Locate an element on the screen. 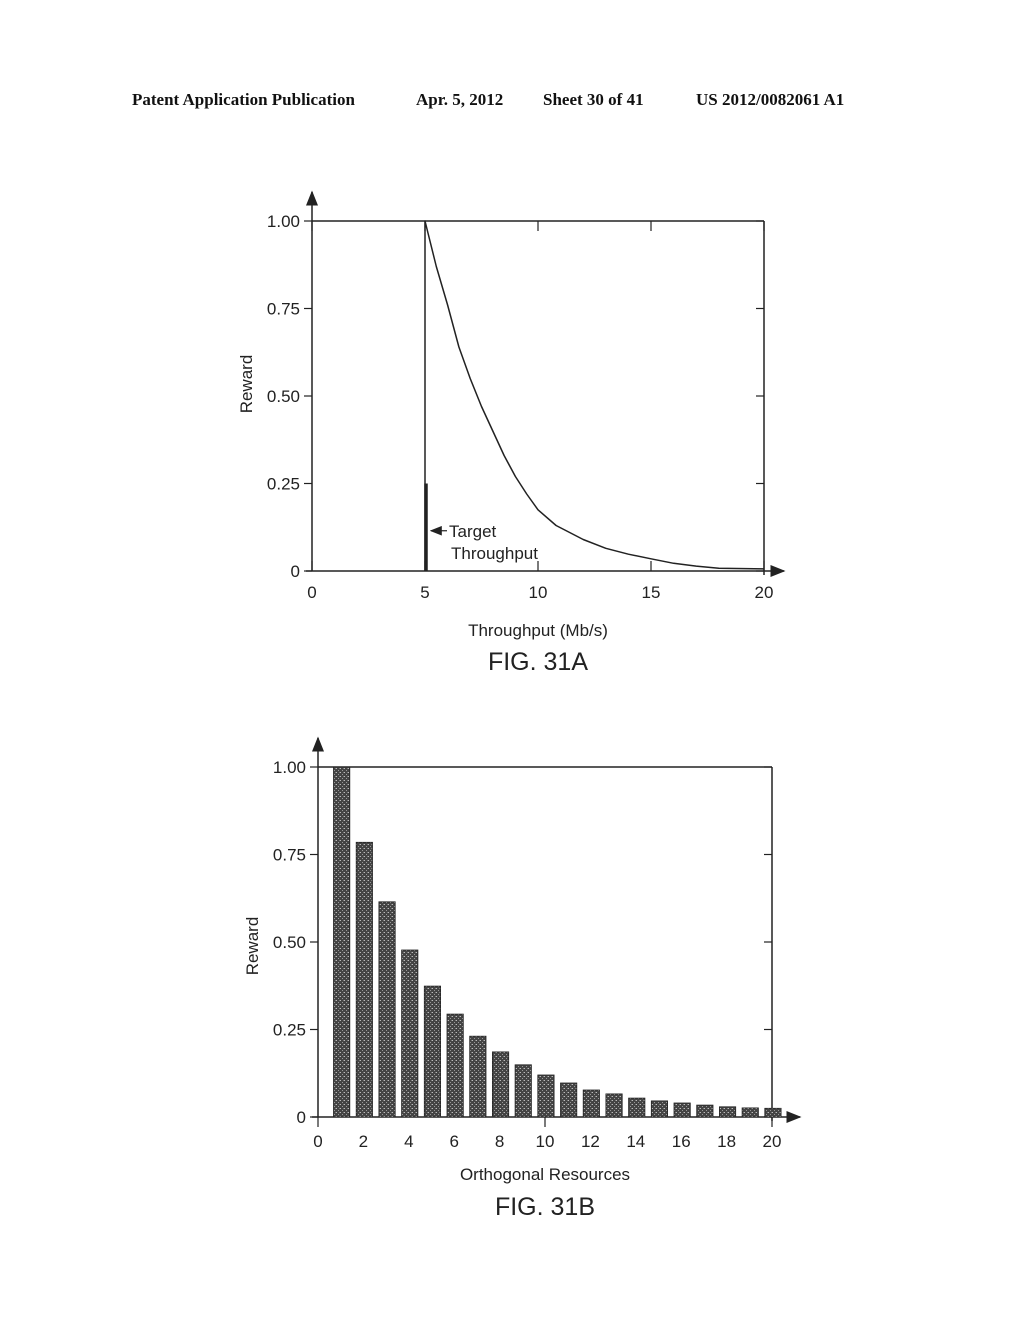  x-tick-label: 2 is located at coordinates (363, 1141).